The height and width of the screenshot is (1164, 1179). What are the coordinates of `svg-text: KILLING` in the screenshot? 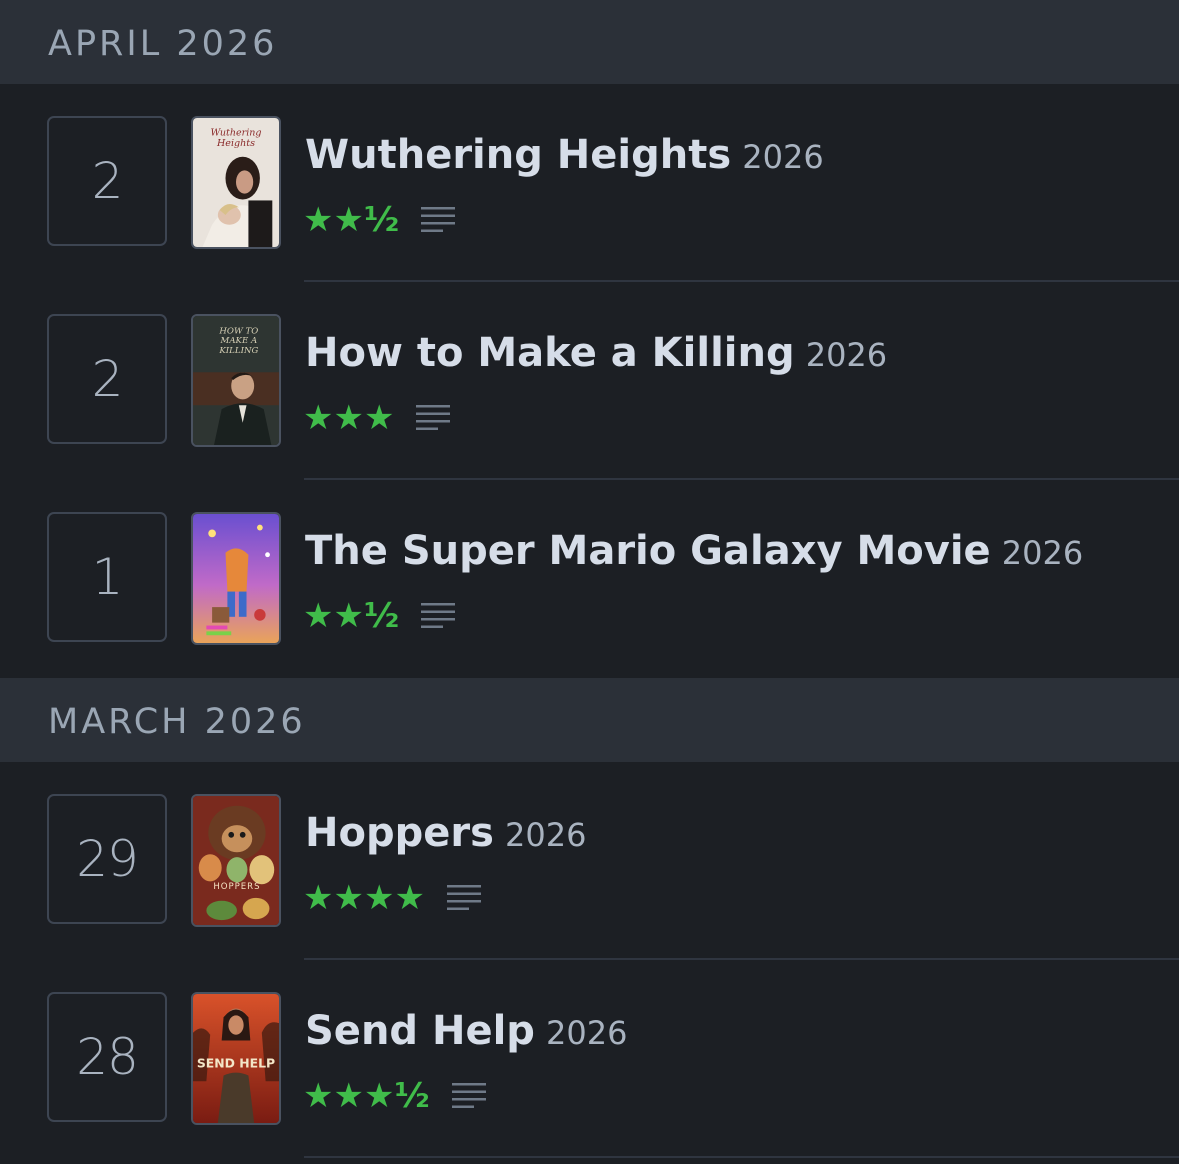 It's located at (238, 351).